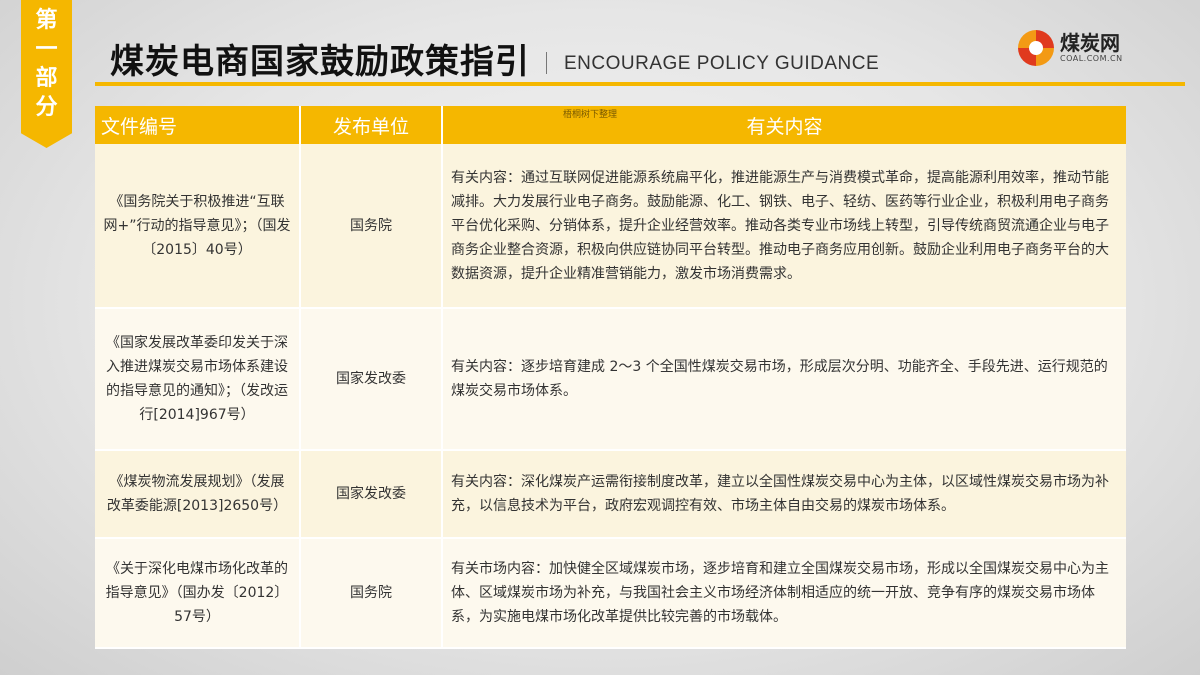 This screenshot has height=675, width=1200. What do you see at coordinates (46, 20) in the screenshot?
I see `section-tag-char: 第` at bounding box center [46, 20].